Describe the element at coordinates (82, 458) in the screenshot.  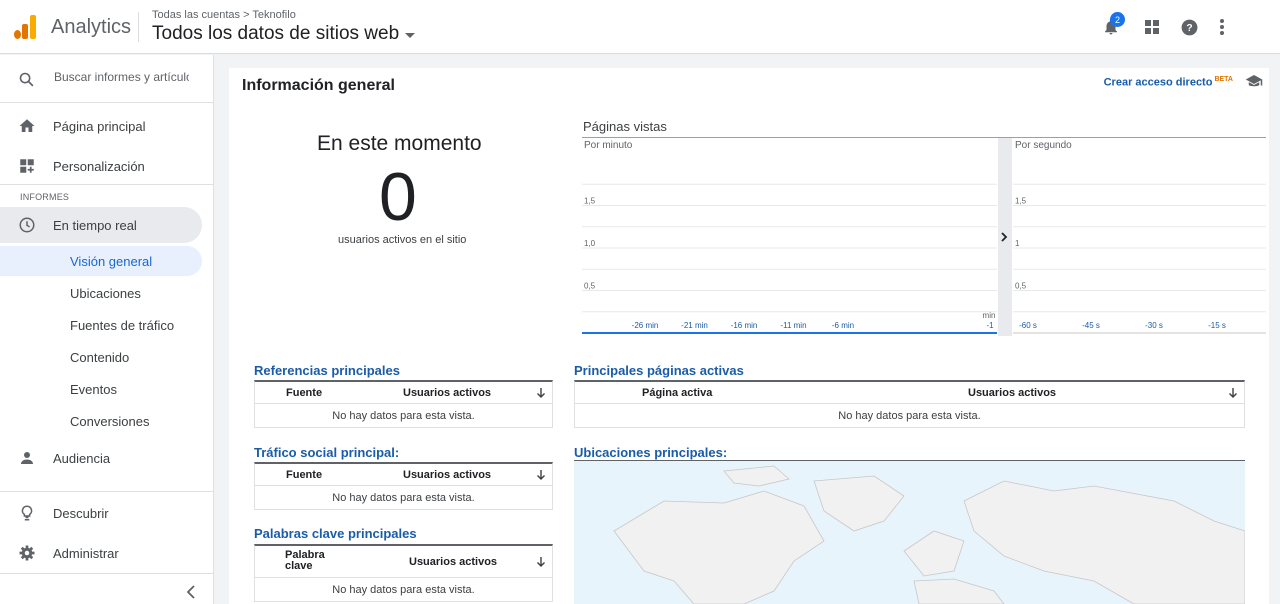
I see `sidebar-item-label: Audiencia` at that location.